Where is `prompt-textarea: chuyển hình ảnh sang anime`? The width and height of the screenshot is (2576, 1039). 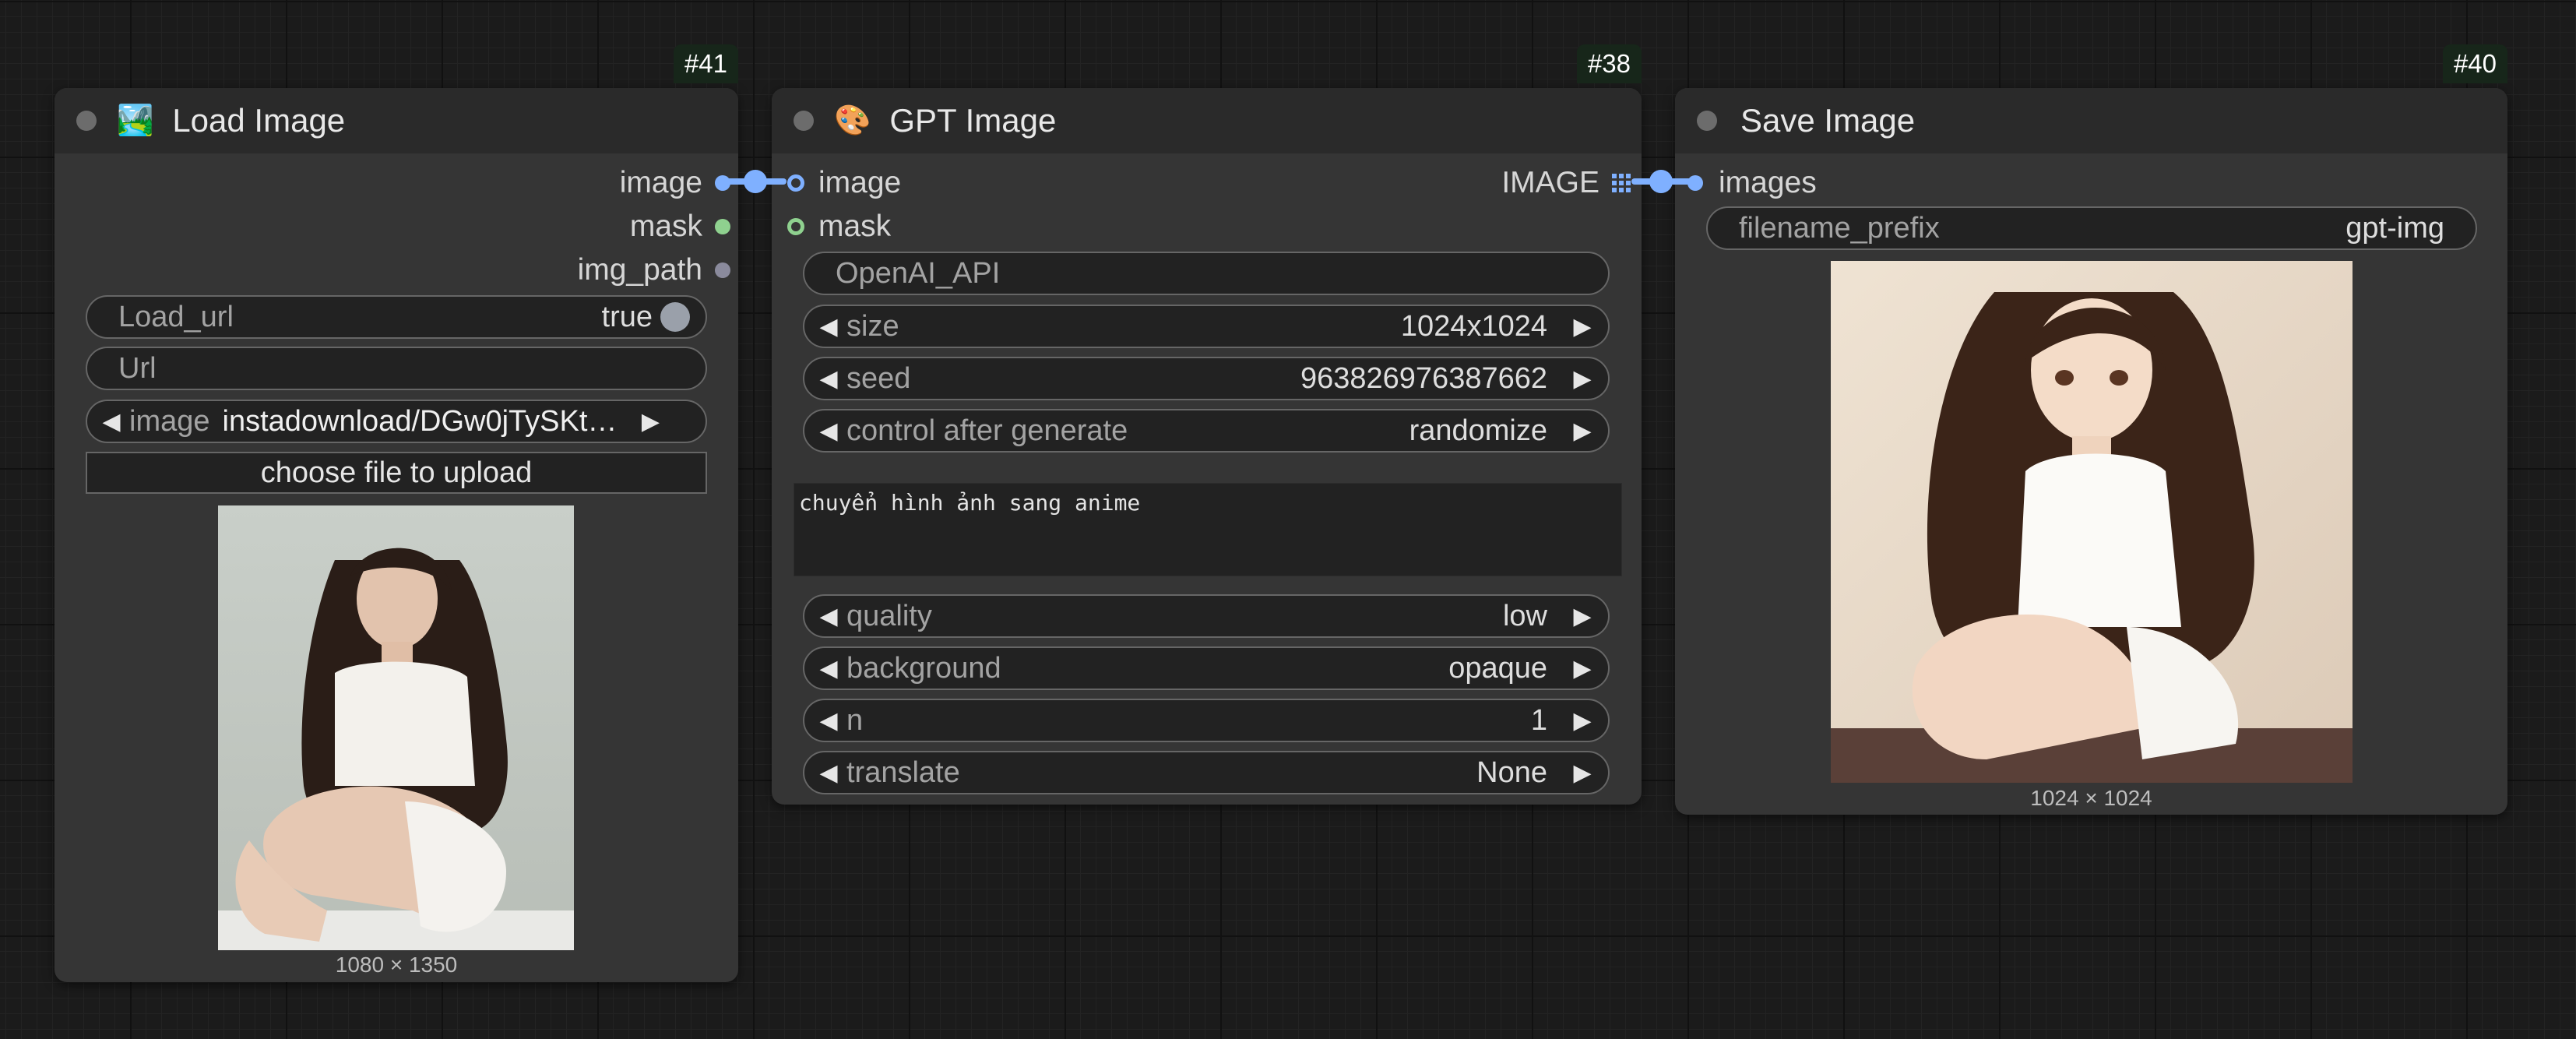 prompt-textarea: chuyển hình ảnh sang anime is located at coordinates (1208, 529).